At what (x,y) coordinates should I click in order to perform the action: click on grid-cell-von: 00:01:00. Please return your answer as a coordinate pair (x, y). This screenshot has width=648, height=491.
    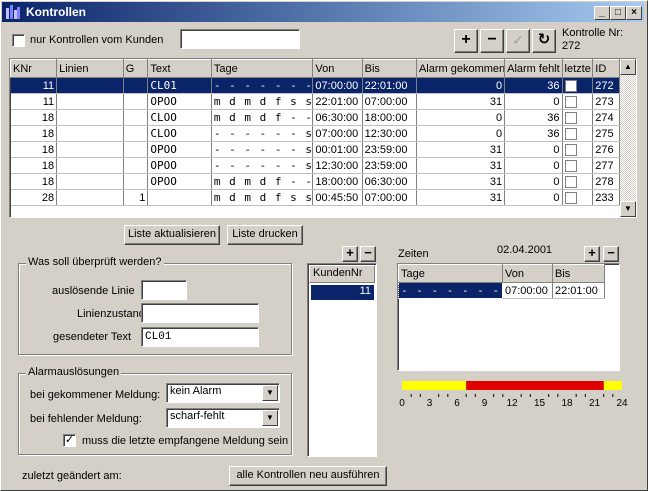
    Looking at the image, I should click on (337, 149).